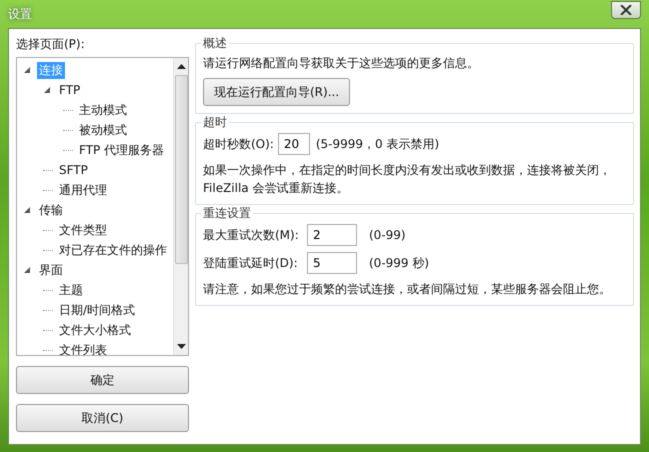  I want to click on tree-item: 文件大小格式, so click(95, 330).